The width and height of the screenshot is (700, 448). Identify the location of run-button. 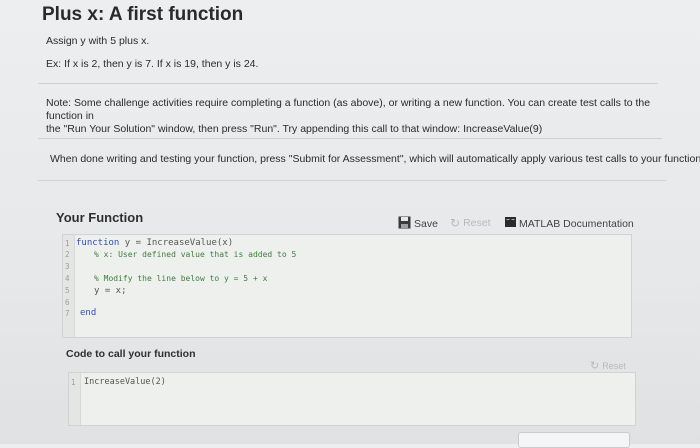
(574, 440).